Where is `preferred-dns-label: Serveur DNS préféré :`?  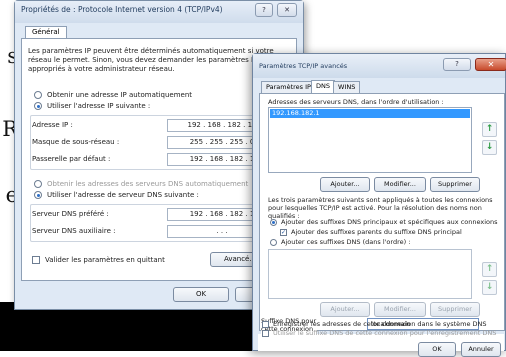 preferred-dns-label: Serveur DNS préféré : is located at coordinates (70, 214).